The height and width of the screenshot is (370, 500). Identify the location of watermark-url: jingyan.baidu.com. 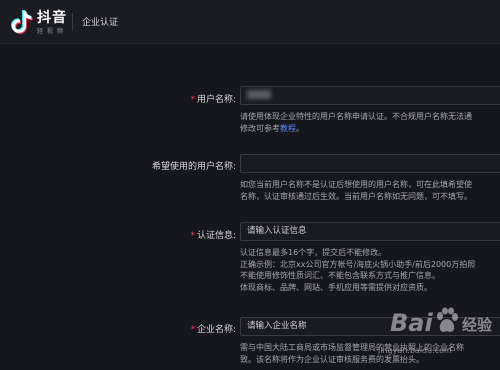
(415, 350).